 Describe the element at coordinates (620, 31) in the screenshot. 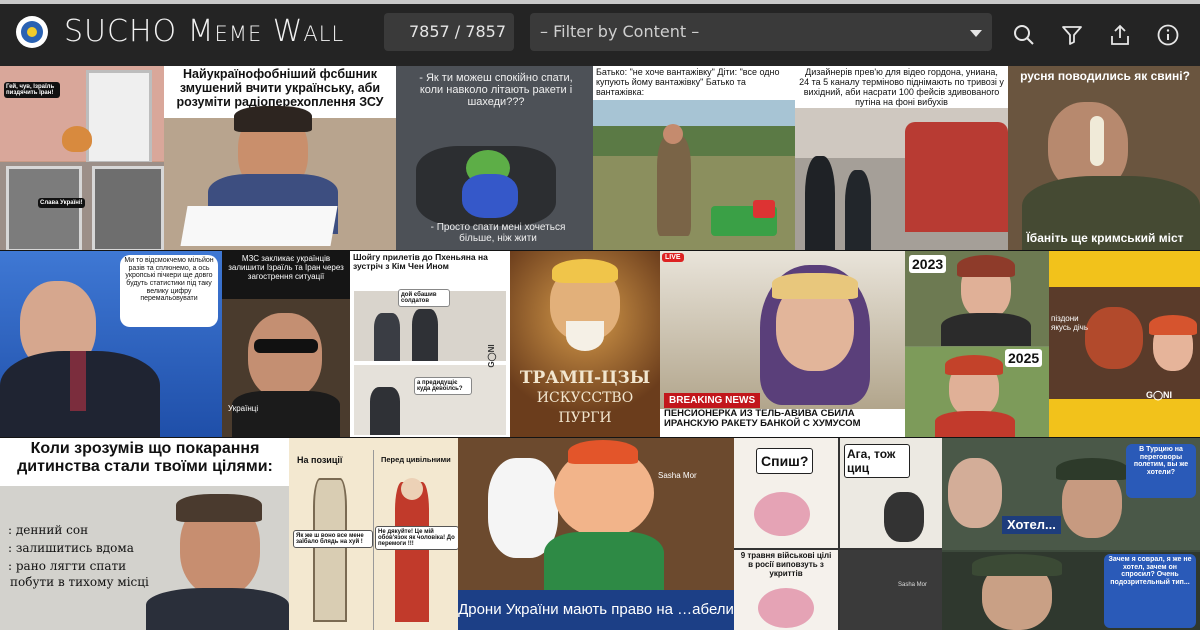

I see `filter-placeholder: – Filter by Content –` at that location.